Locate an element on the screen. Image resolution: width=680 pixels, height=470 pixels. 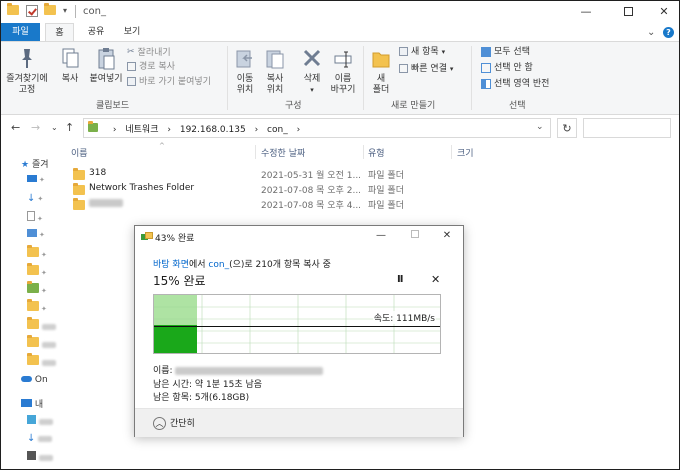
transfer-speed-graph: 속도: 111MB/s is located at coordinates (297, 324).